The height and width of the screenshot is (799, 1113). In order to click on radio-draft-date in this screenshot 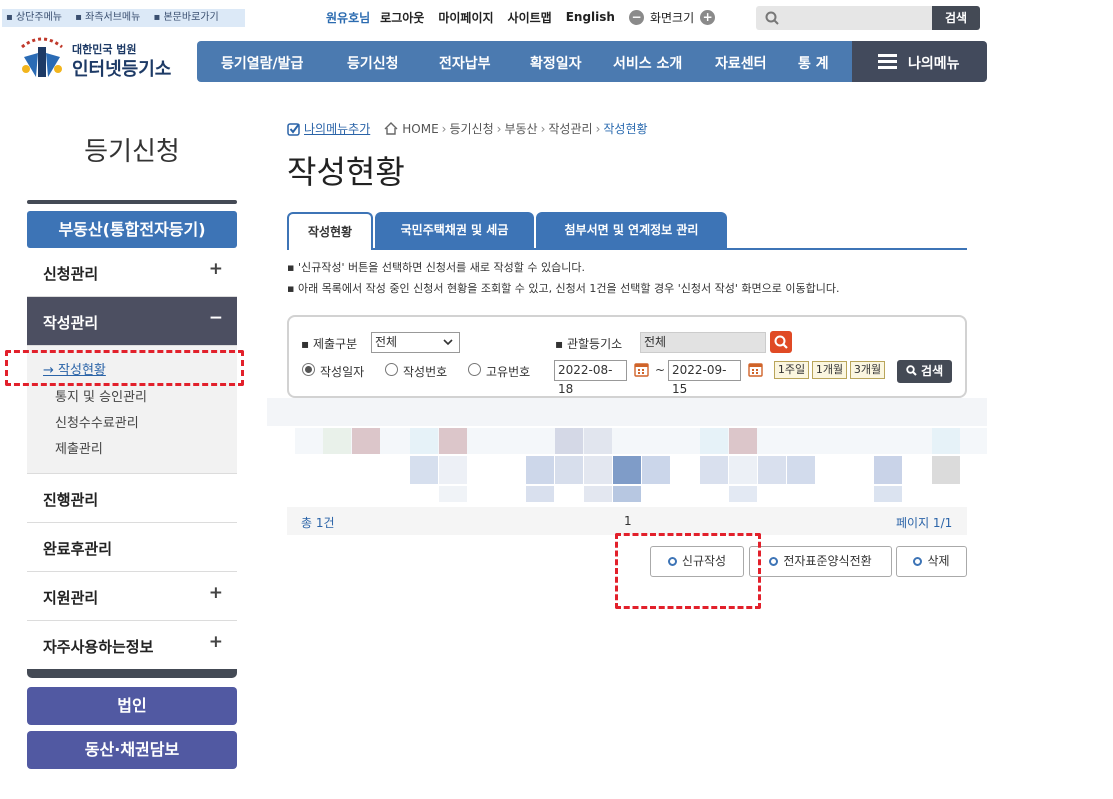, I will do `click(308, 369)`.